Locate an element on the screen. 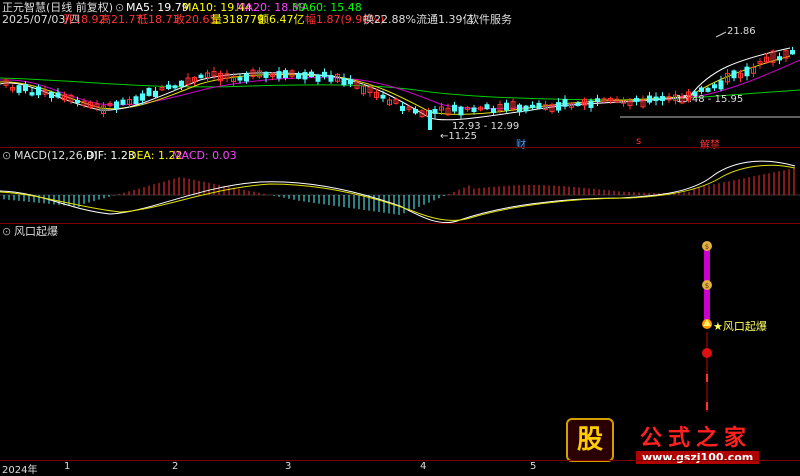 Image resolution: width=800 pixels, height=476 pixels. dea-line is located at coordinates (398, 192).